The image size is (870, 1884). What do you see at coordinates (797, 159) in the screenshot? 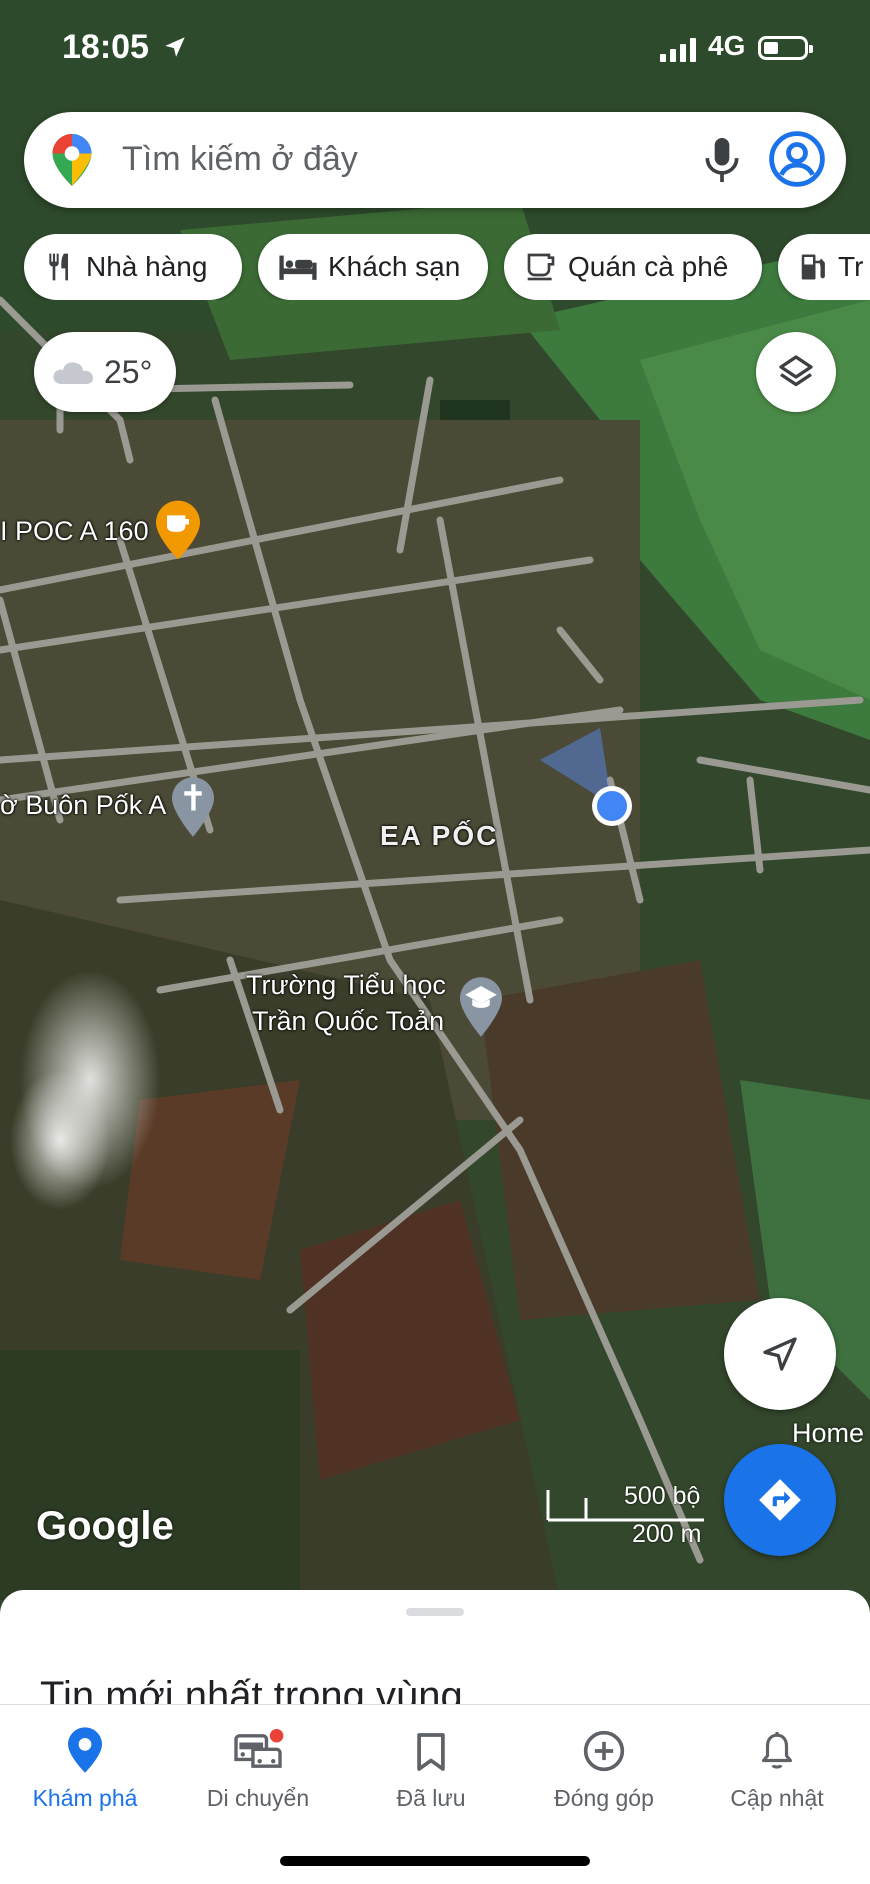
I see `account-icon` at bounding box center [797, 159].